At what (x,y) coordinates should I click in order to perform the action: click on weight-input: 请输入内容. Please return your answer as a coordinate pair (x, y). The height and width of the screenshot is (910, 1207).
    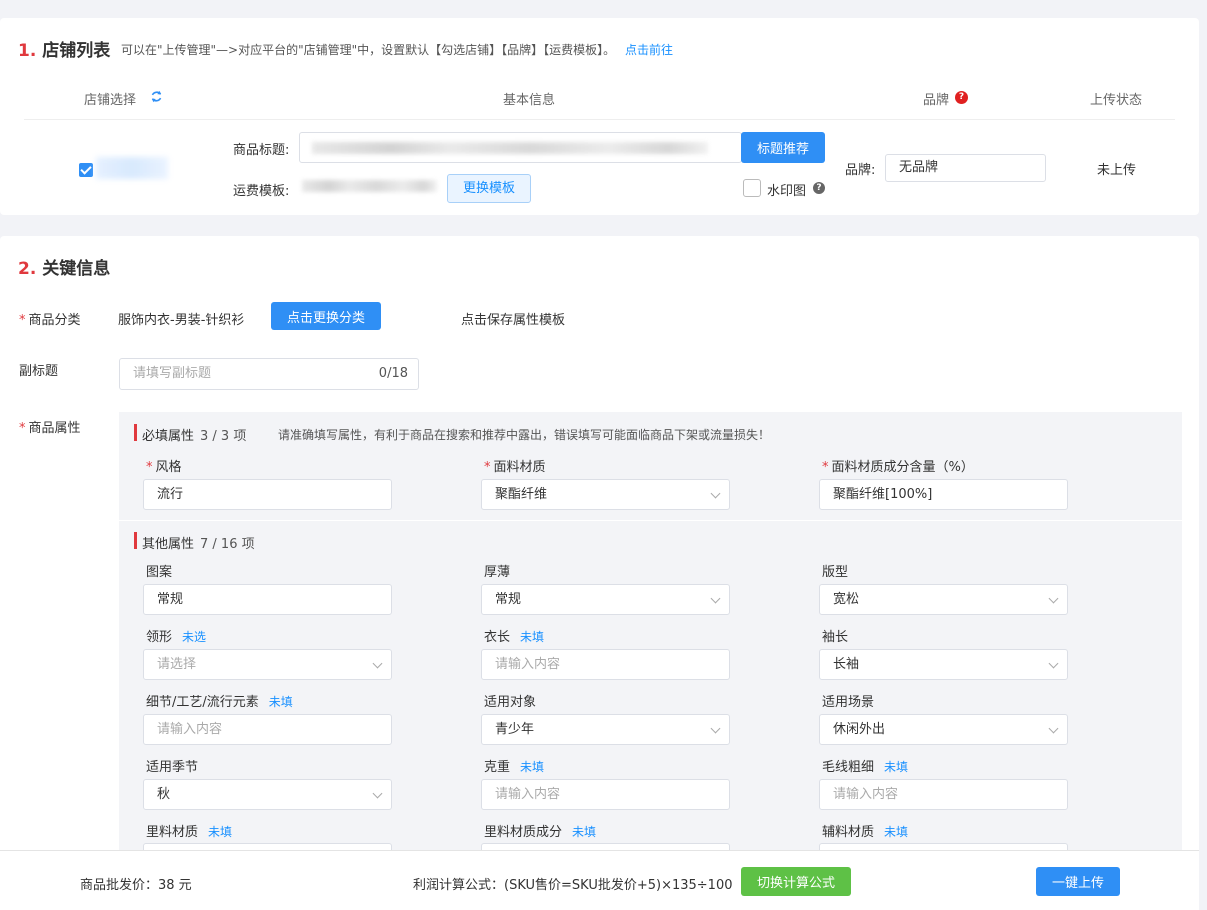
    Looking at the image, I should click on (605, 794).